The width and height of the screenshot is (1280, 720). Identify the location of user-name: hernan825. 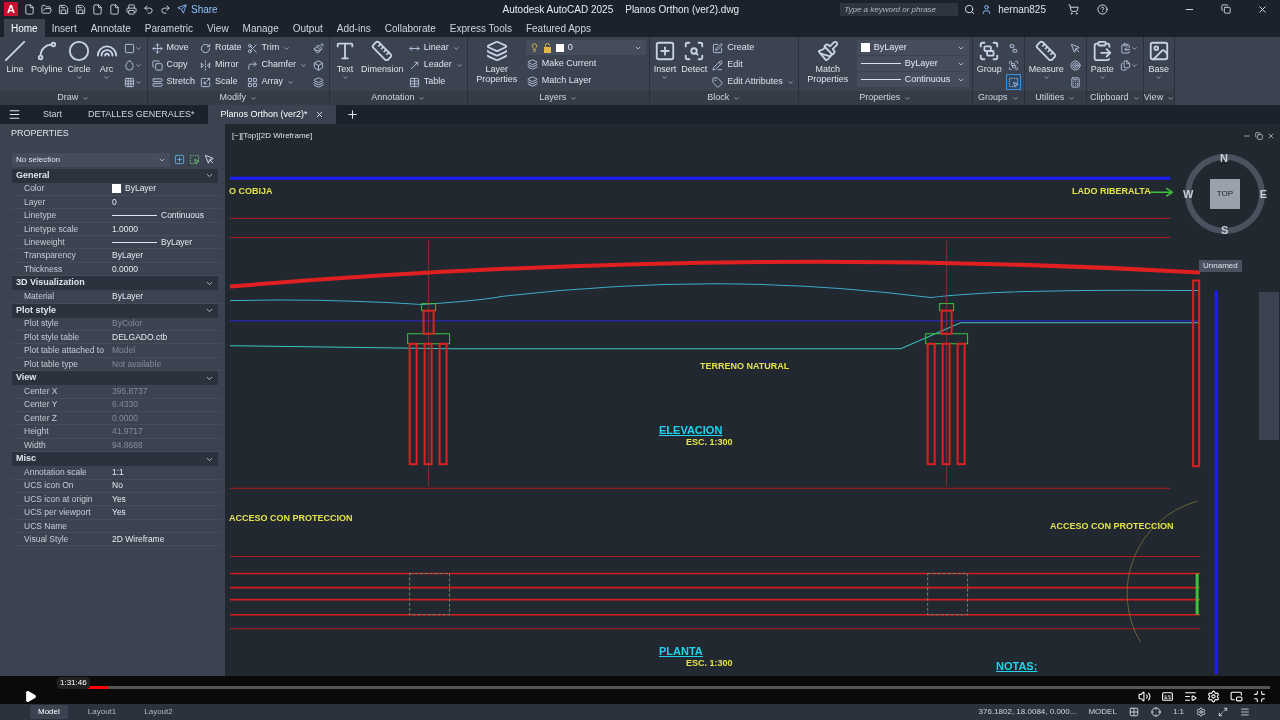
(1022, 9).